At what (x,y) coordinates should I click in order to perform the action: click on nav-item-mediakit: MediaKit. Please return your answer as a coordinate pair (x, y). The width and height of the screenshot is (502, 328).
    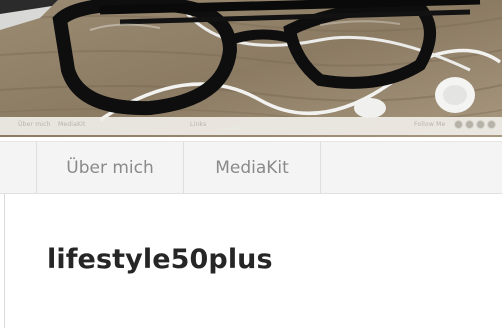
    Looking at the image, I should click on (252, 168).